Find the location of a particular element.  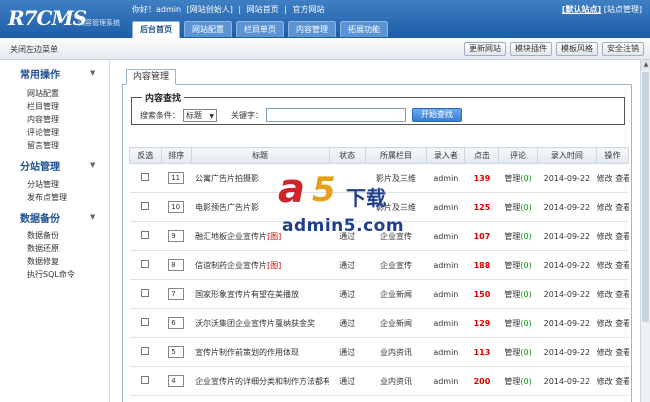

header-actions: 操作 is located at coordinates (612, 155).